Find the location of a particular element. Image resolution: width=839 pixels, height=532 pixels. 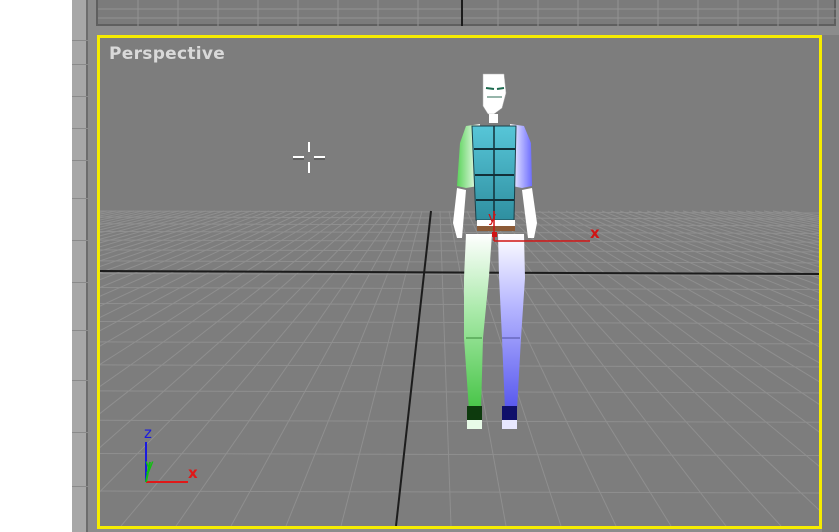

left-blank-area is located at coordinates (36, 266).